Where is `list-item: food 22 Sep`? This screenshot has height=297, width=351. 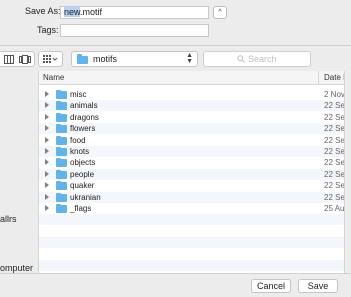 list-item: food 22 Sep is located at coordinates (195, 140).